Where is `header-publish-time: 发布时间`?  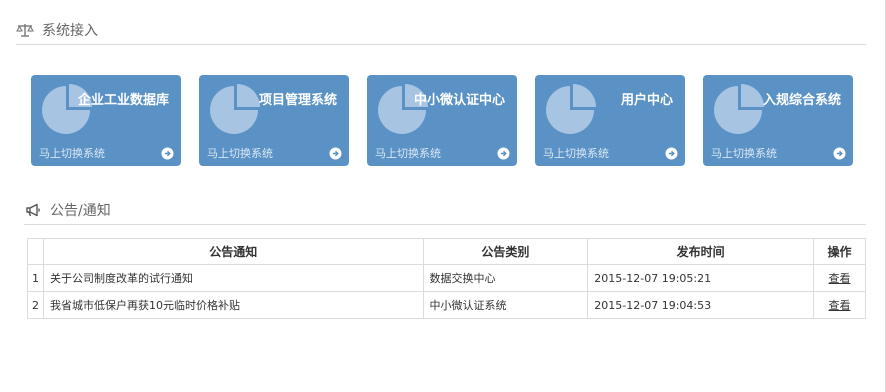 header-publish-time: 发布时间 is located at coordinates (701, 251).